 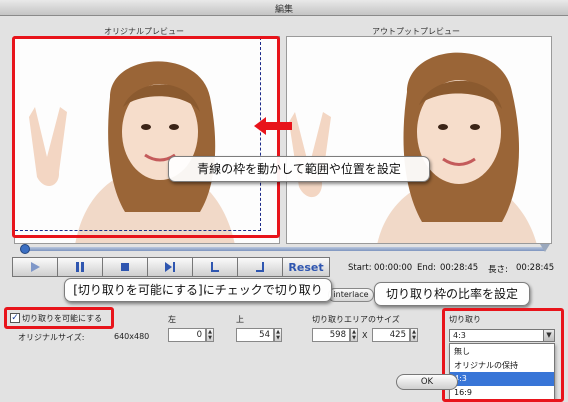 I want to click on left-input: 0, so click(x=187, y=335).